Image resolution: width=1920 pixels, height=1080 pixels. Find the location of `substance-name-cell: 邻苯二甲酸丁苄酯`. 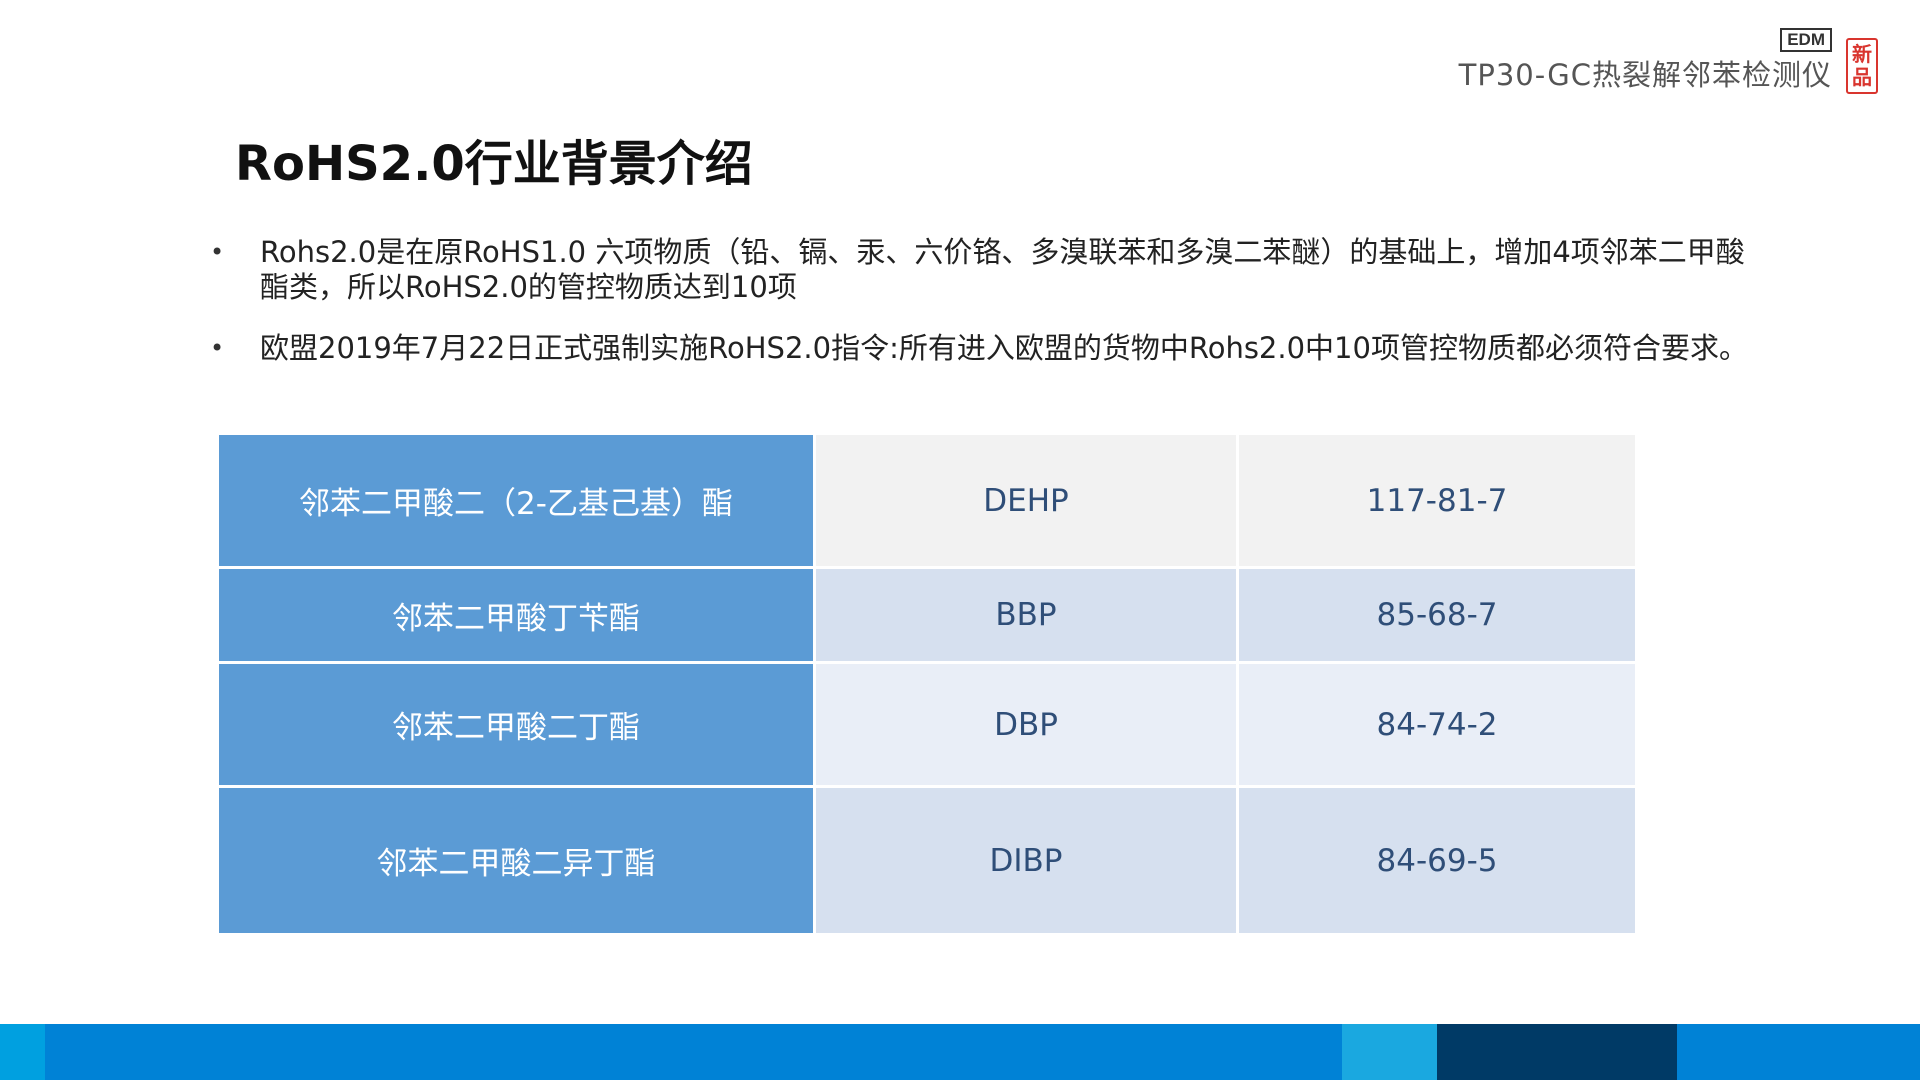

substance-name-cell: 邻苯二甲酸丁苄酯 is located at coordinates (516, 615).